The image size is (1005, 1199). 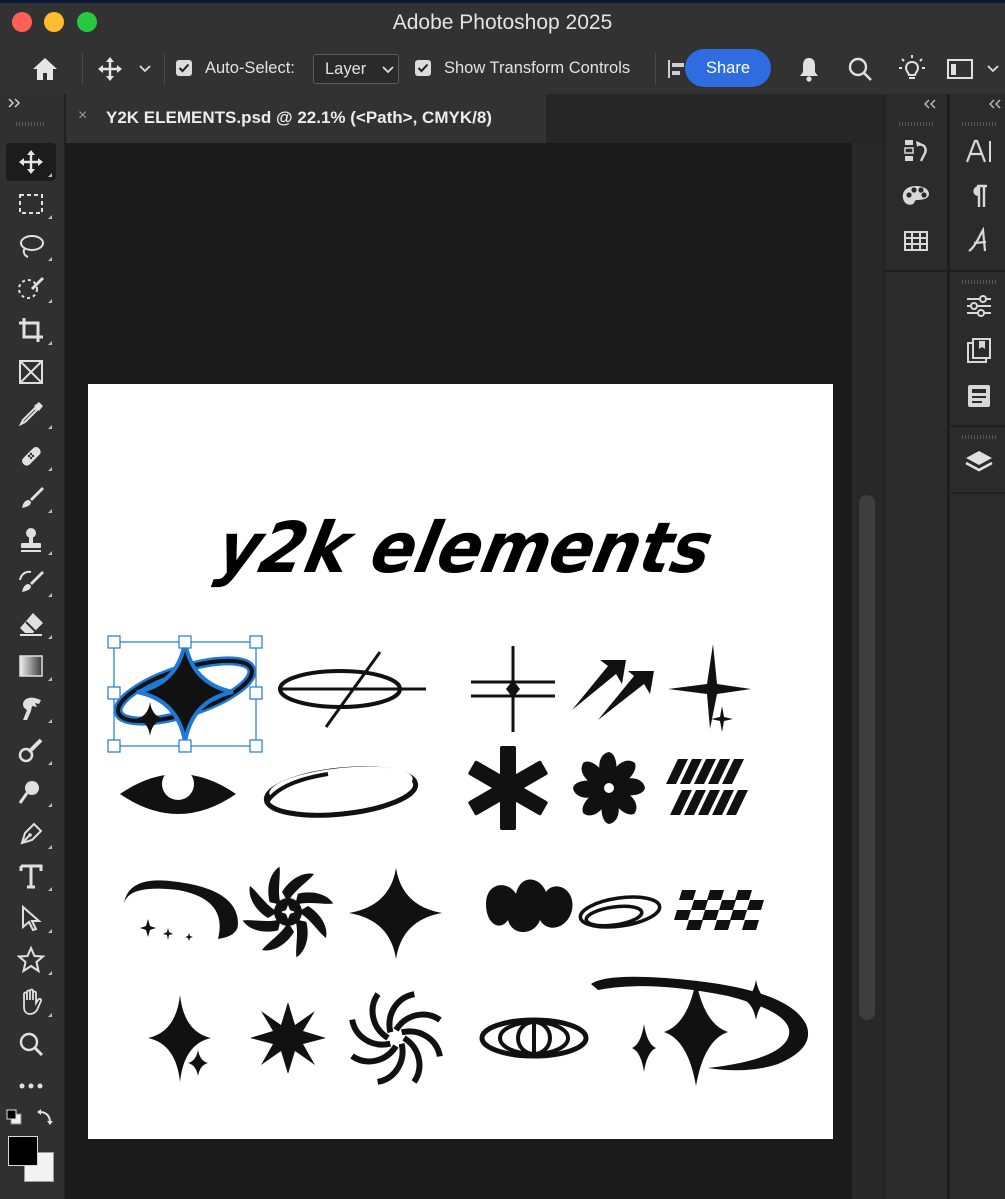 What do you see at coordinates (700, 1031) in the screenshot?
I see `big-orbit-sparkles-element` at bounding box center [700, 1031].